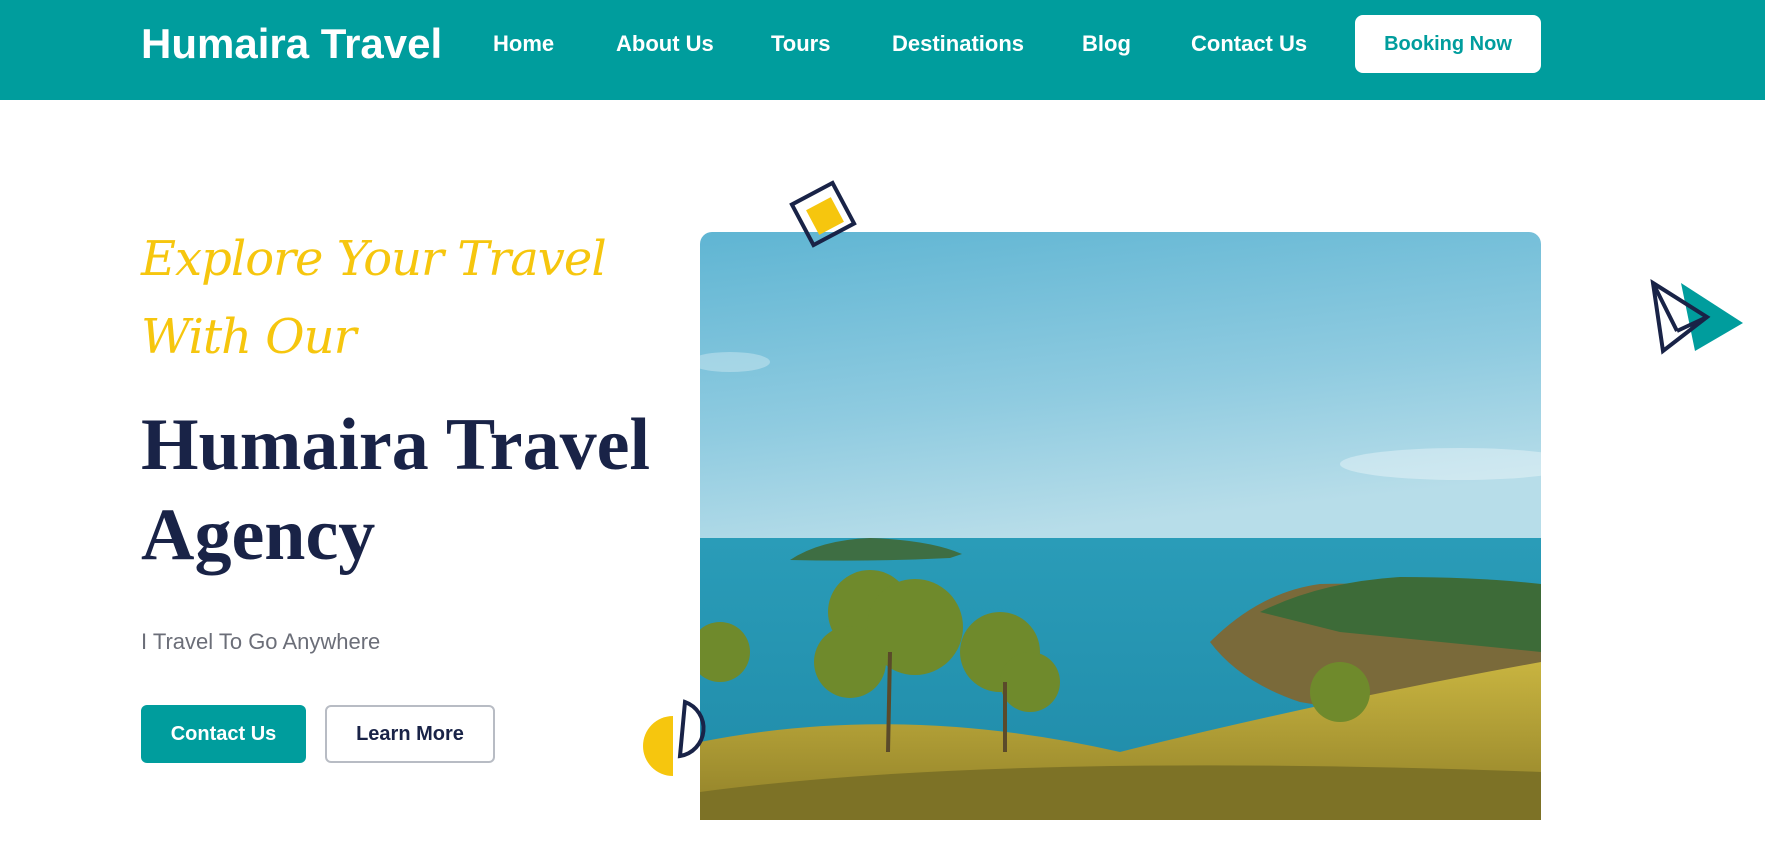 Image resolution: width=1765 pixels, height=847 pixels. What do you see at coordinates (674, 737) in the screenshot?
I see `half-circle-icon` at bounding box center [674, 737].